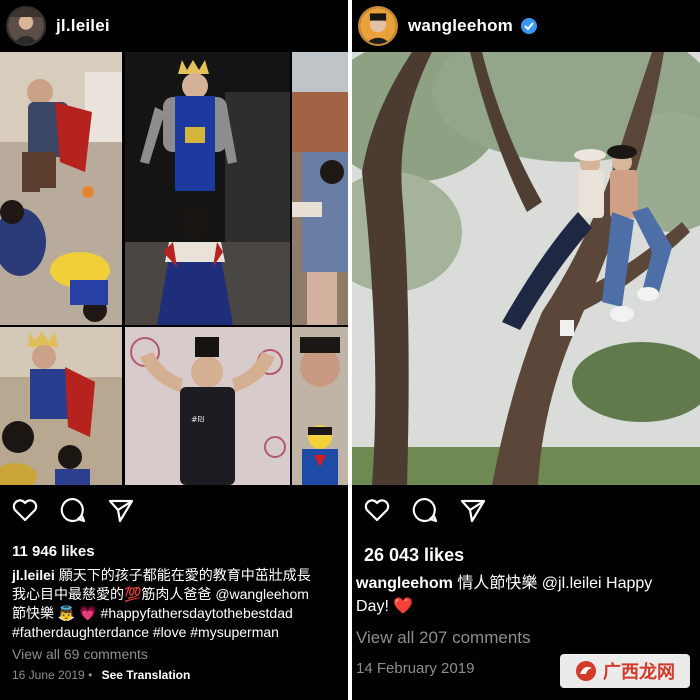 This screenshot has height=700, width=700. Describe the element at coordinates (526, 555) in the screenshot. I see `likes-count: 26 043 likes` at that location.